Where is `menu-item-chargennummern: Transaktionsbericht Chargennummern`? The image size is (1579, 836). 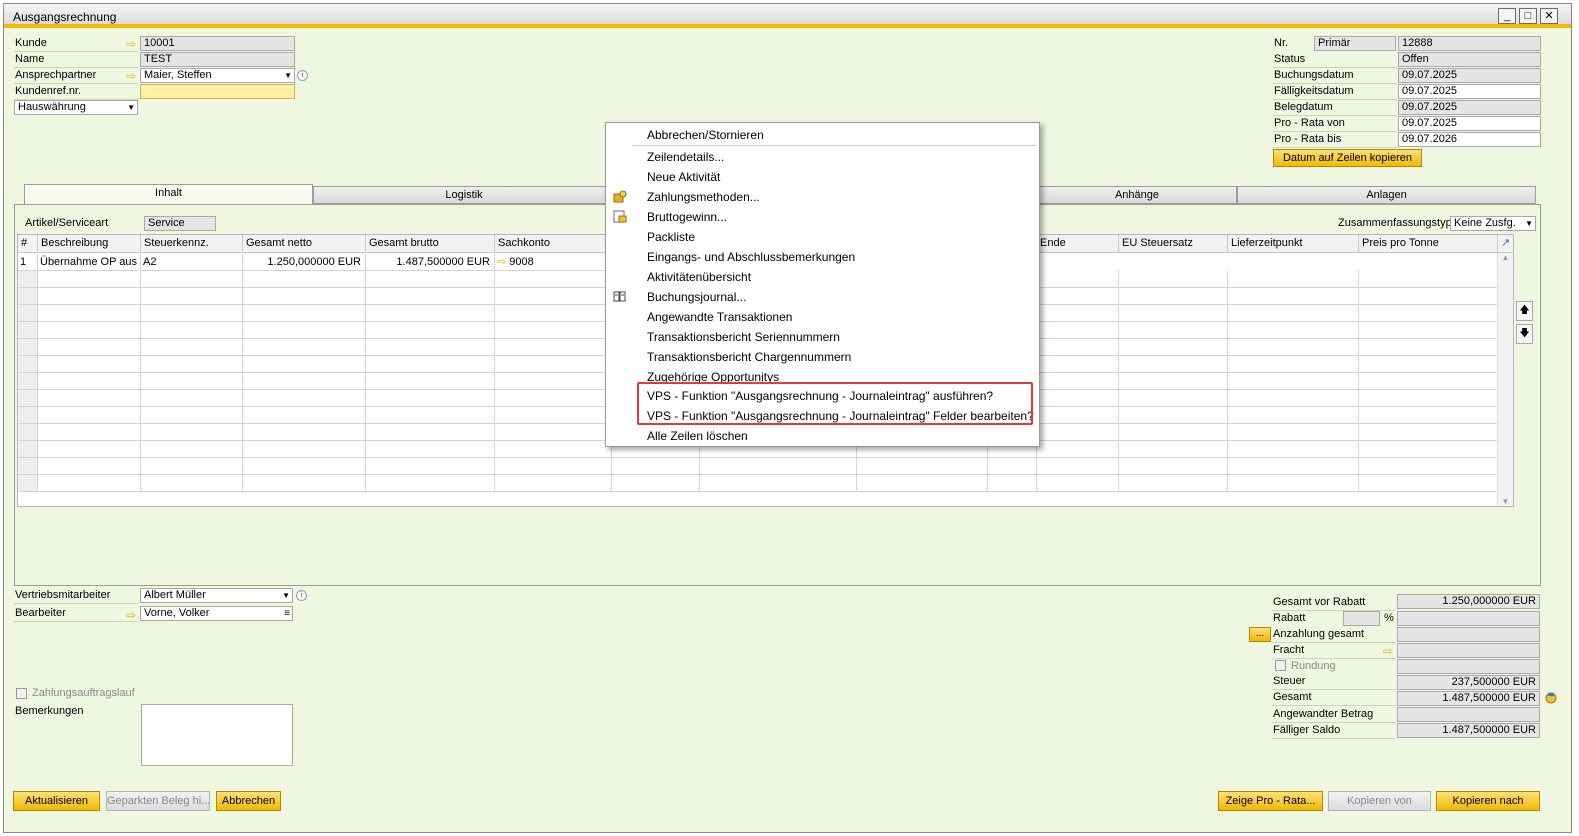
menu-item-chargennummern: Transaktionsbericht Chargennummern is located at coordinates (749, 357).